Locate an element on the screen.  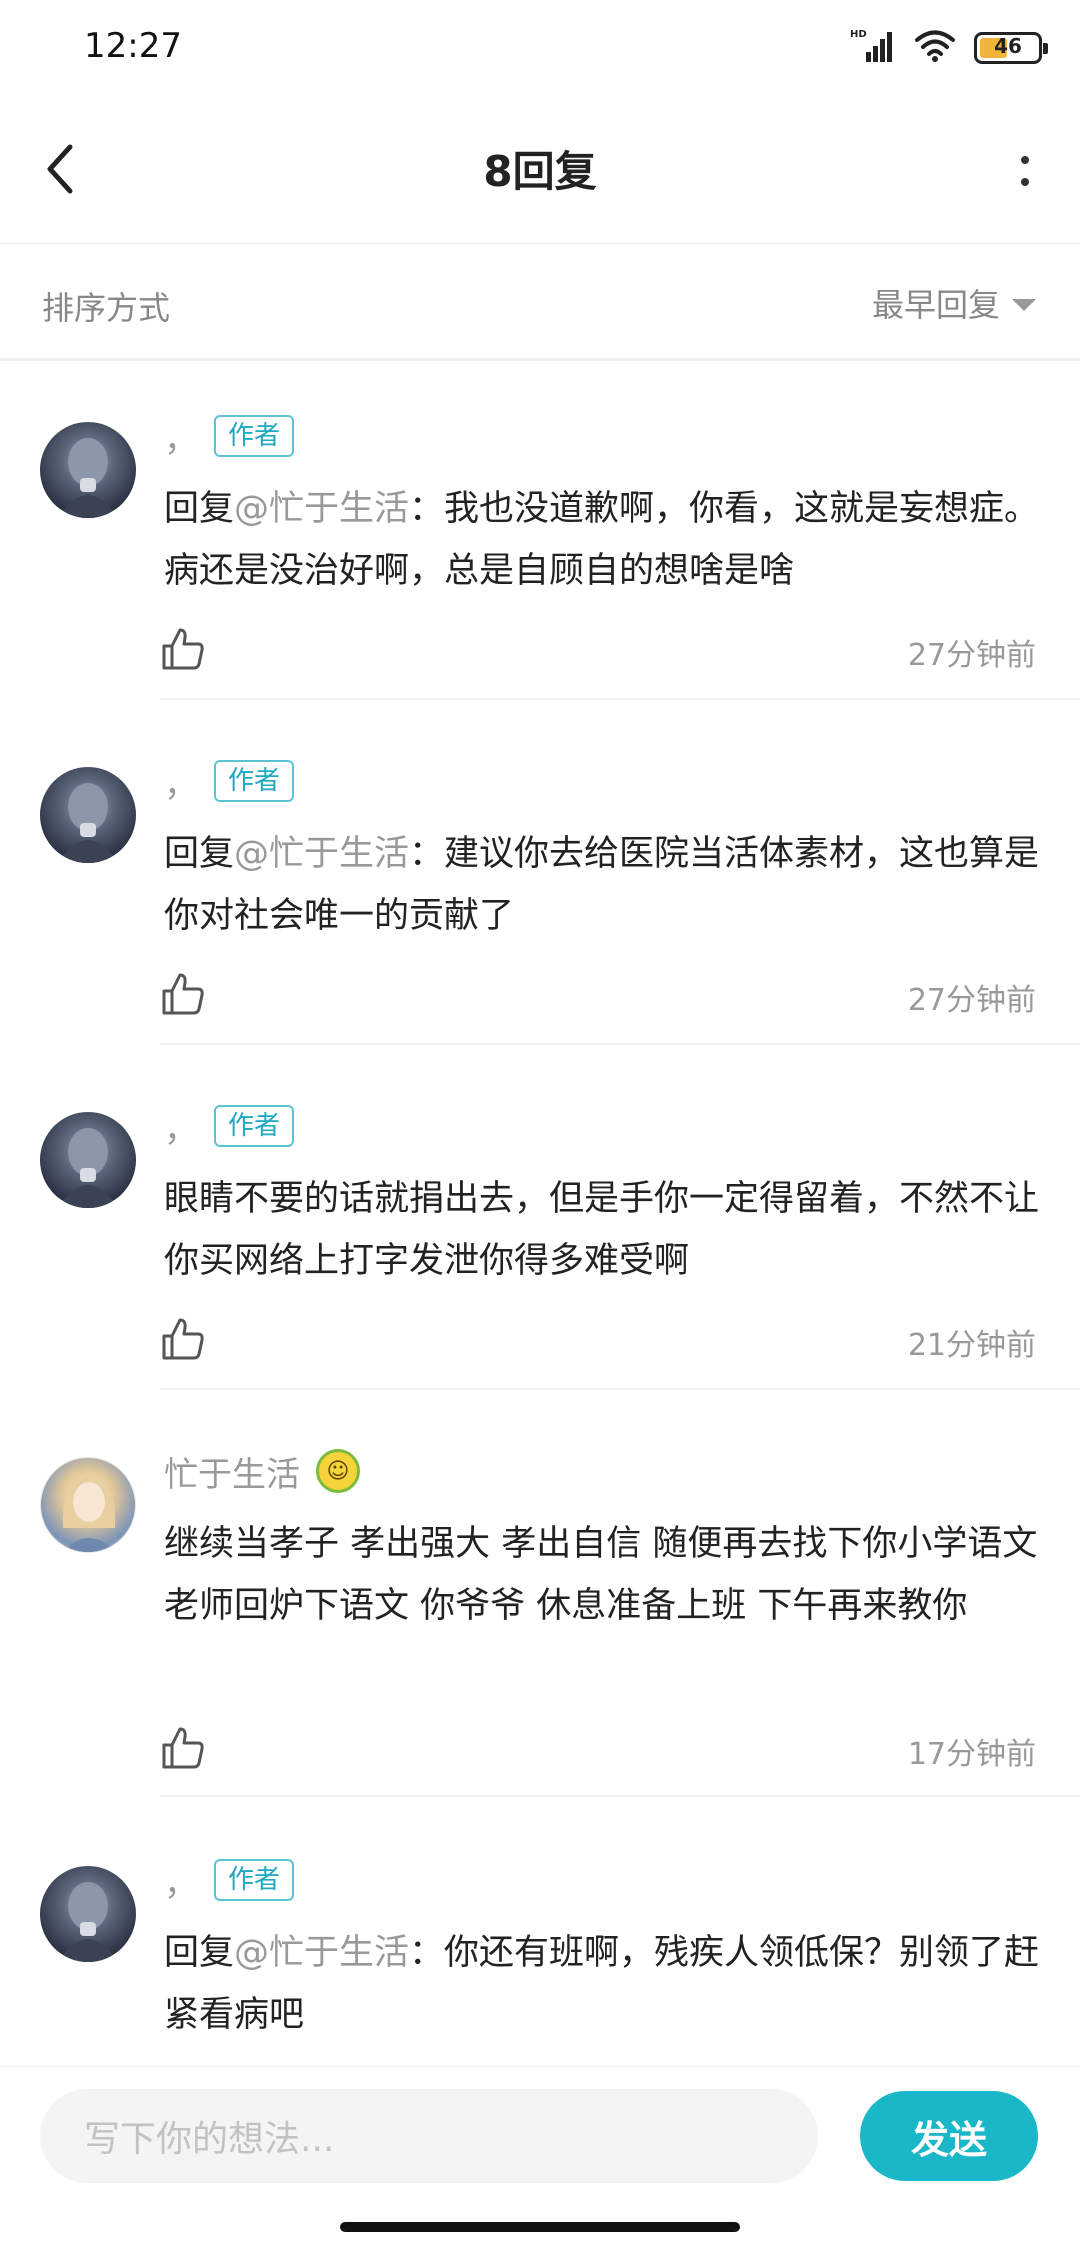
send-button: 发送 is located at coordinates (949, 2136).